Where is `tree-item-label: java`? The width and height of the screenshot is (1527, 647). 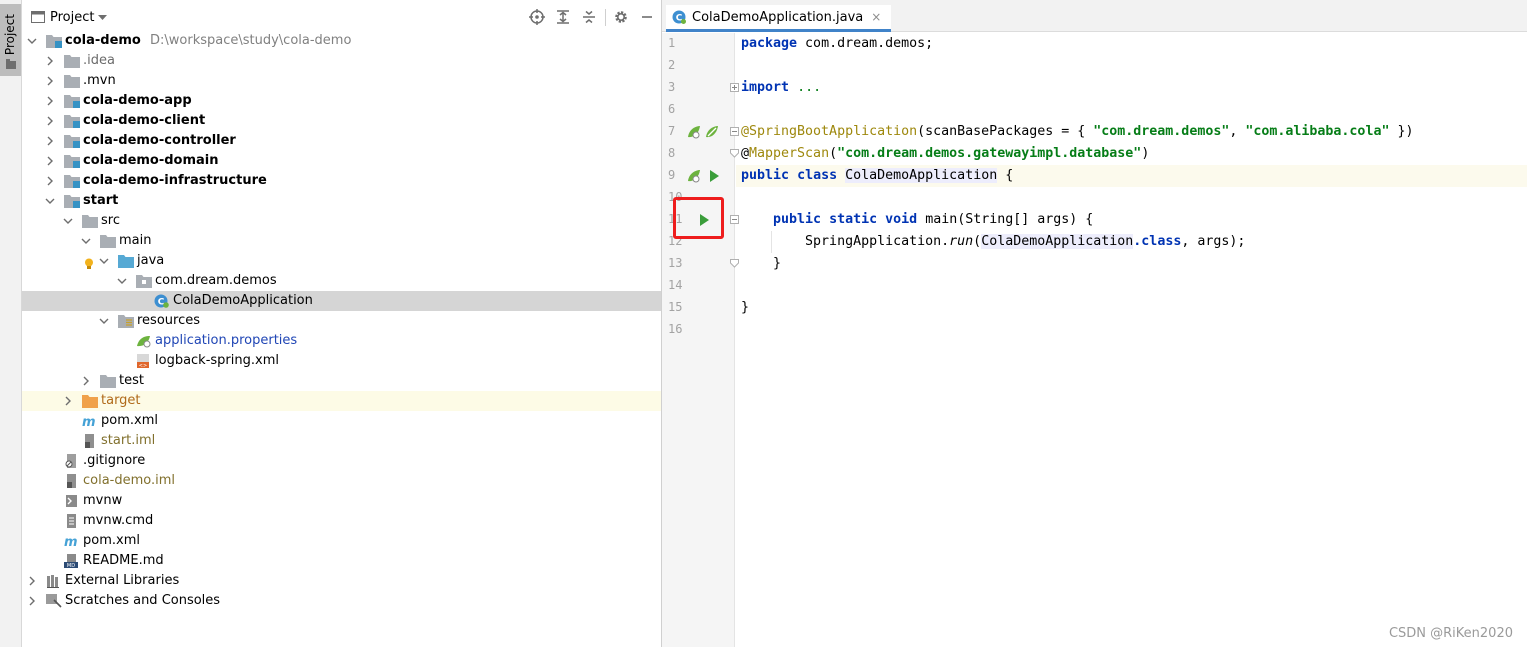 tree-item-label: java is located at coordinates (151, 260).